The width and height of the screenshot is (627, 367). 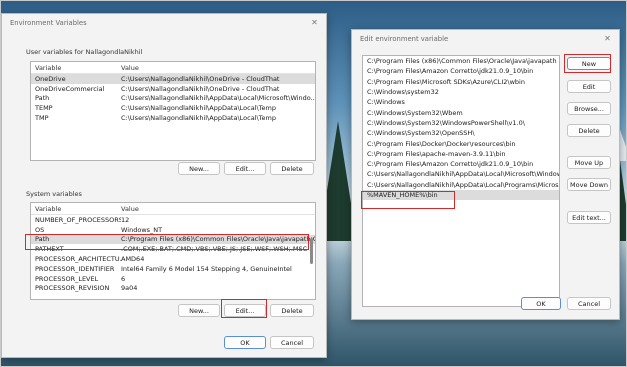 What do you see at coordinates (50, 78) in the screenshot?
I see `variable-name: OneDrive` at bounding box center [50, 78].